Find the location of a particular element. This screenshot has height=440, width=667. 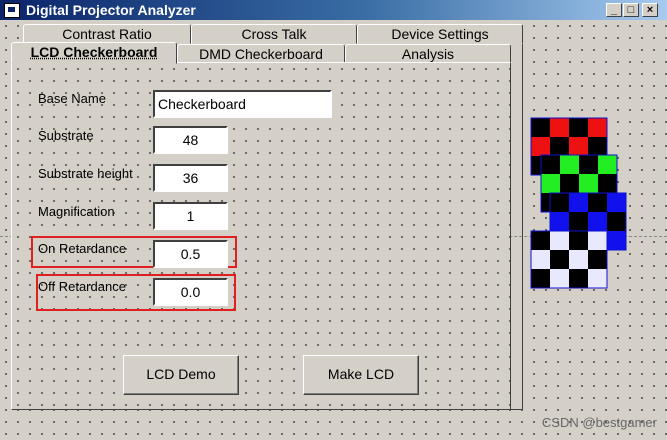

on-retardance-label: On Retardance is located at coordinates (82, 248).